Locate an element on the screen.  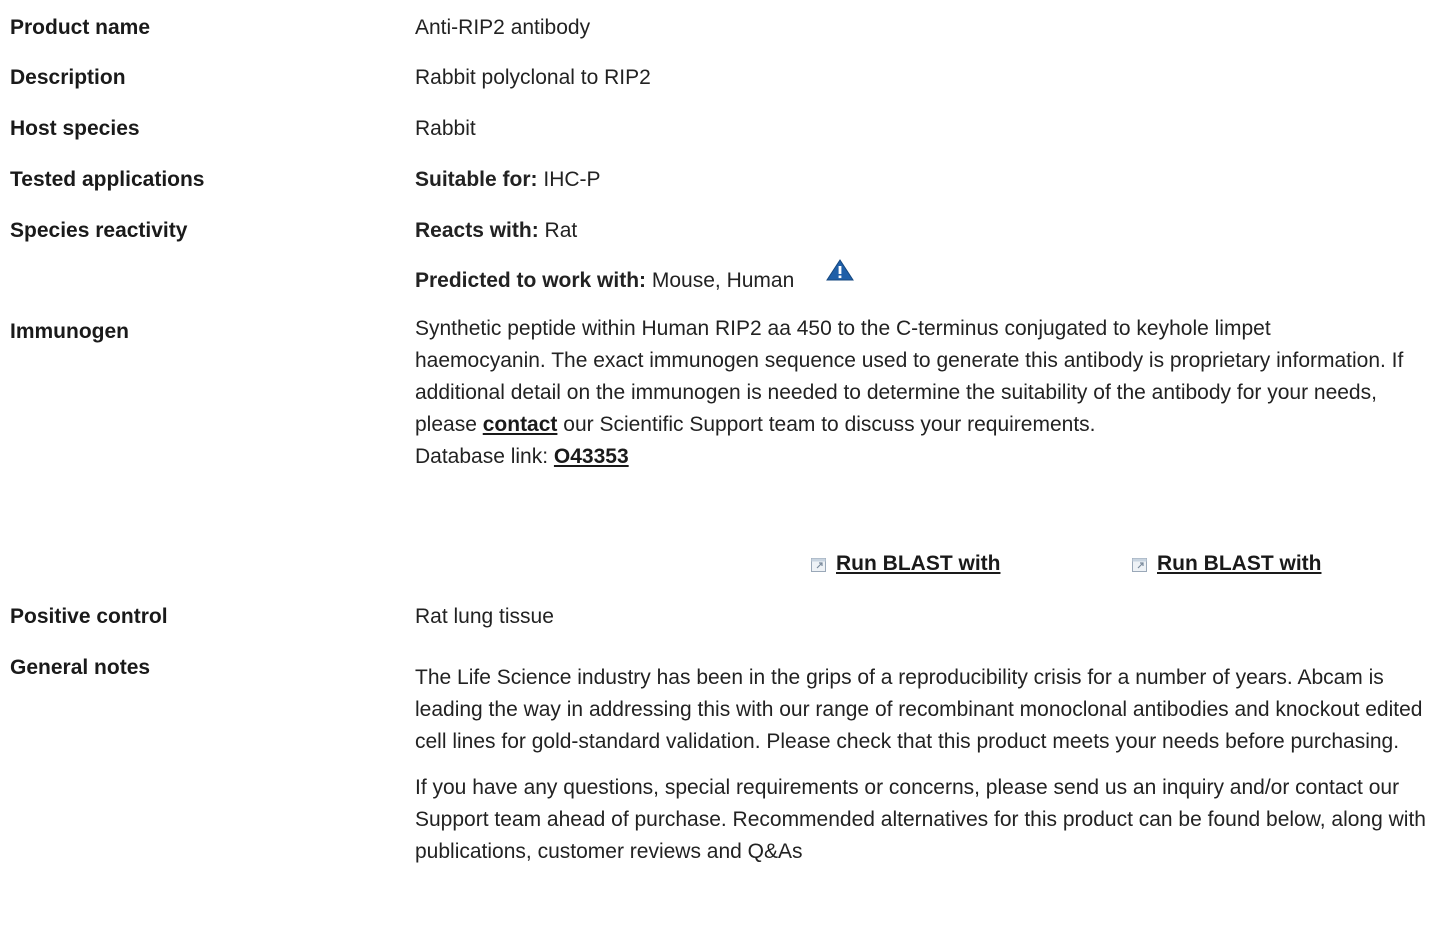
database-link-o43353: O43353 is located at coordinates (591, 456).